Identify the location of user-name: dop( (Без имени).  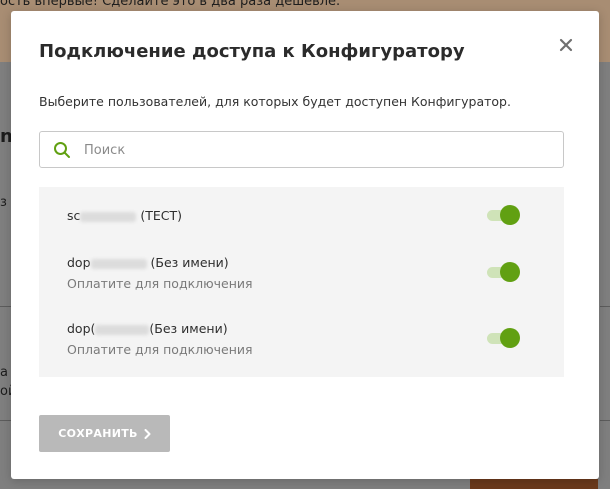
(147, 328).